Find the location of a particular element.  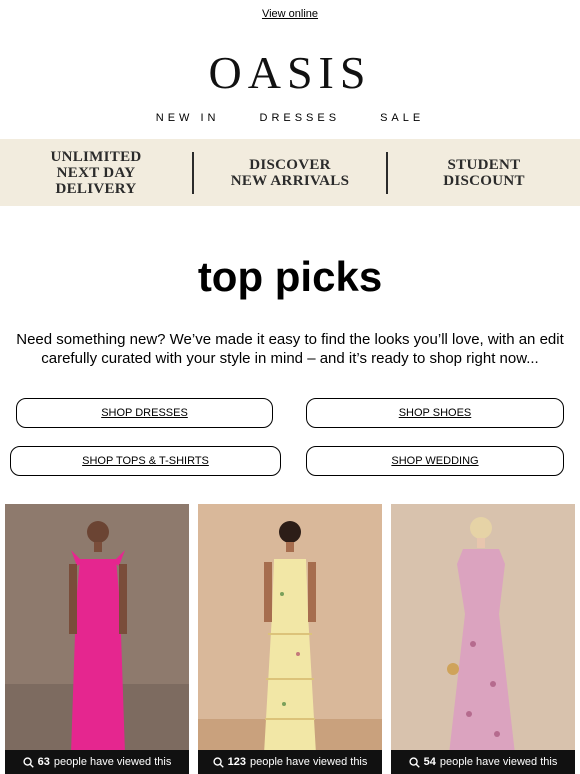

promo-student-label: STUDENT DISCOUNT is located at coordinates (484, 172).